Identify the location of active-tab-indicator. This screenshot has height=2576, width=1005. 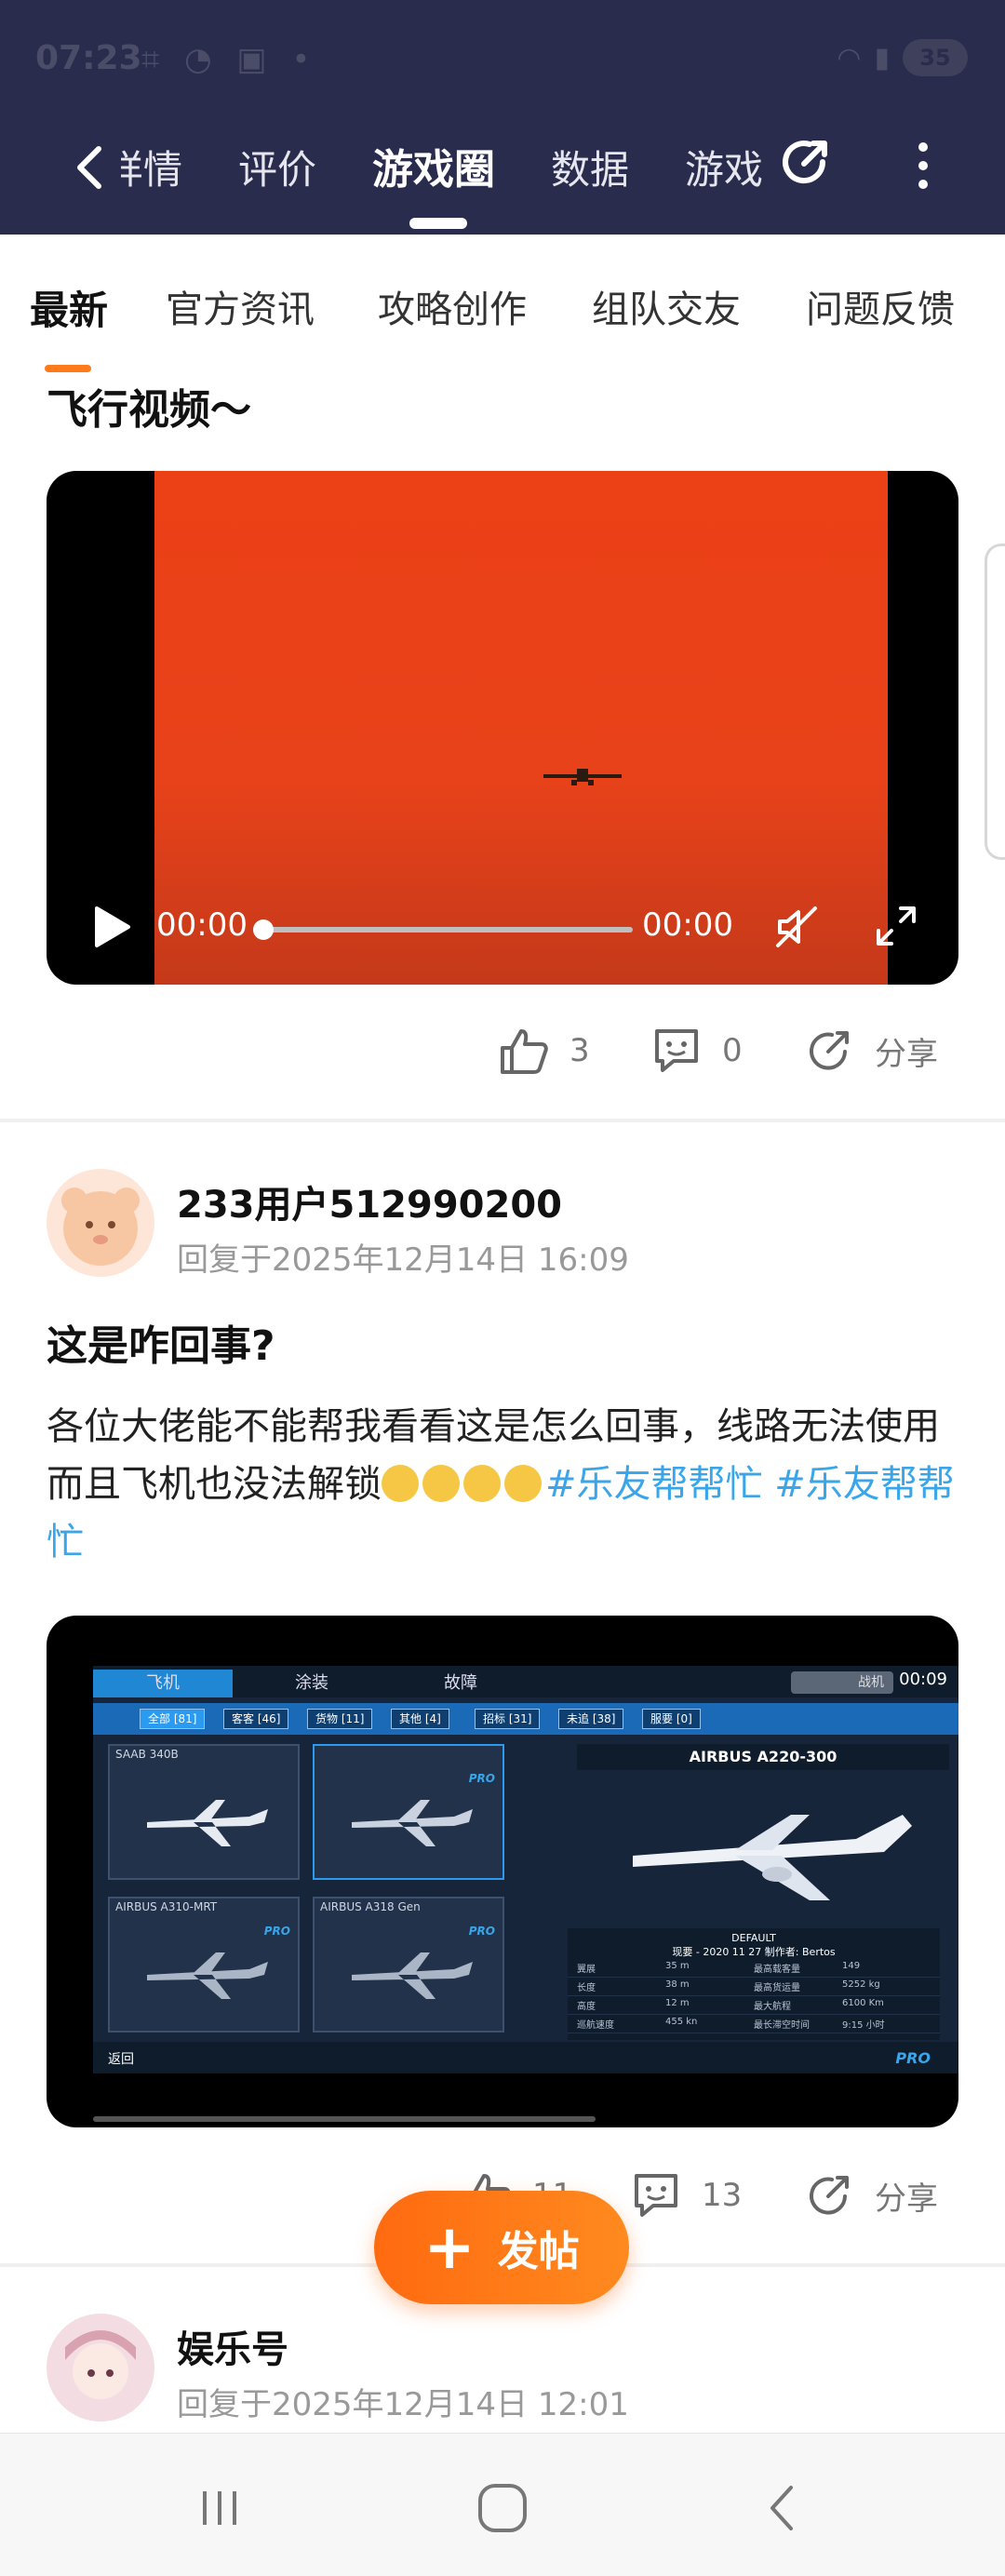
(438, 223).